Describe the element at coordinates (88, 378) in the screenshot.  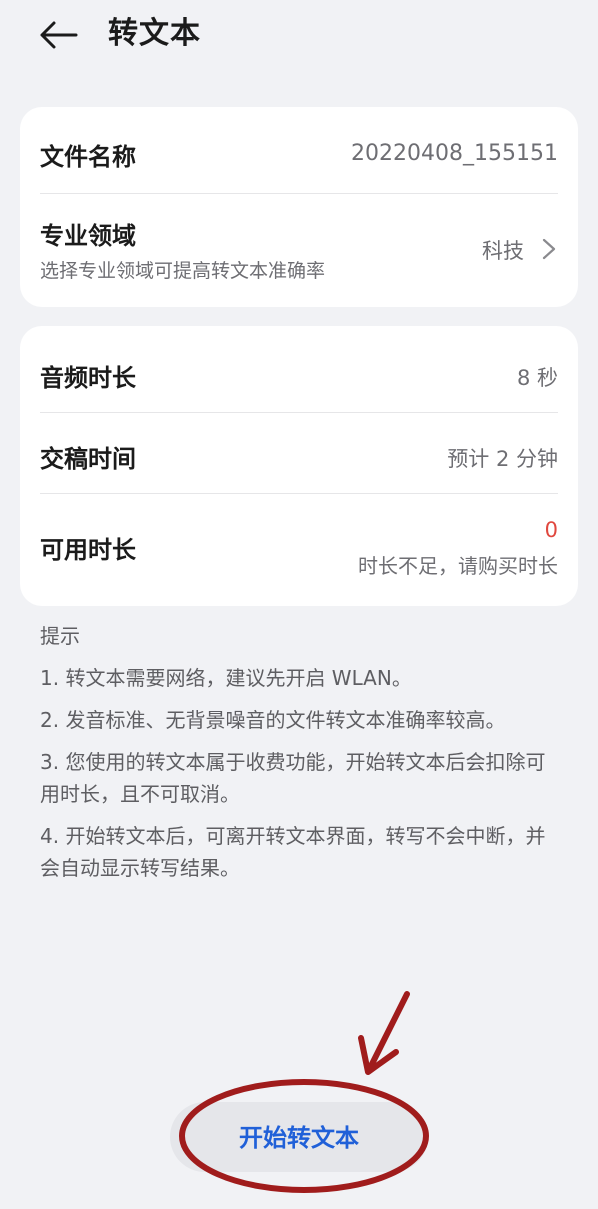
I see `audio-duration-label: 音频时长` at that location.